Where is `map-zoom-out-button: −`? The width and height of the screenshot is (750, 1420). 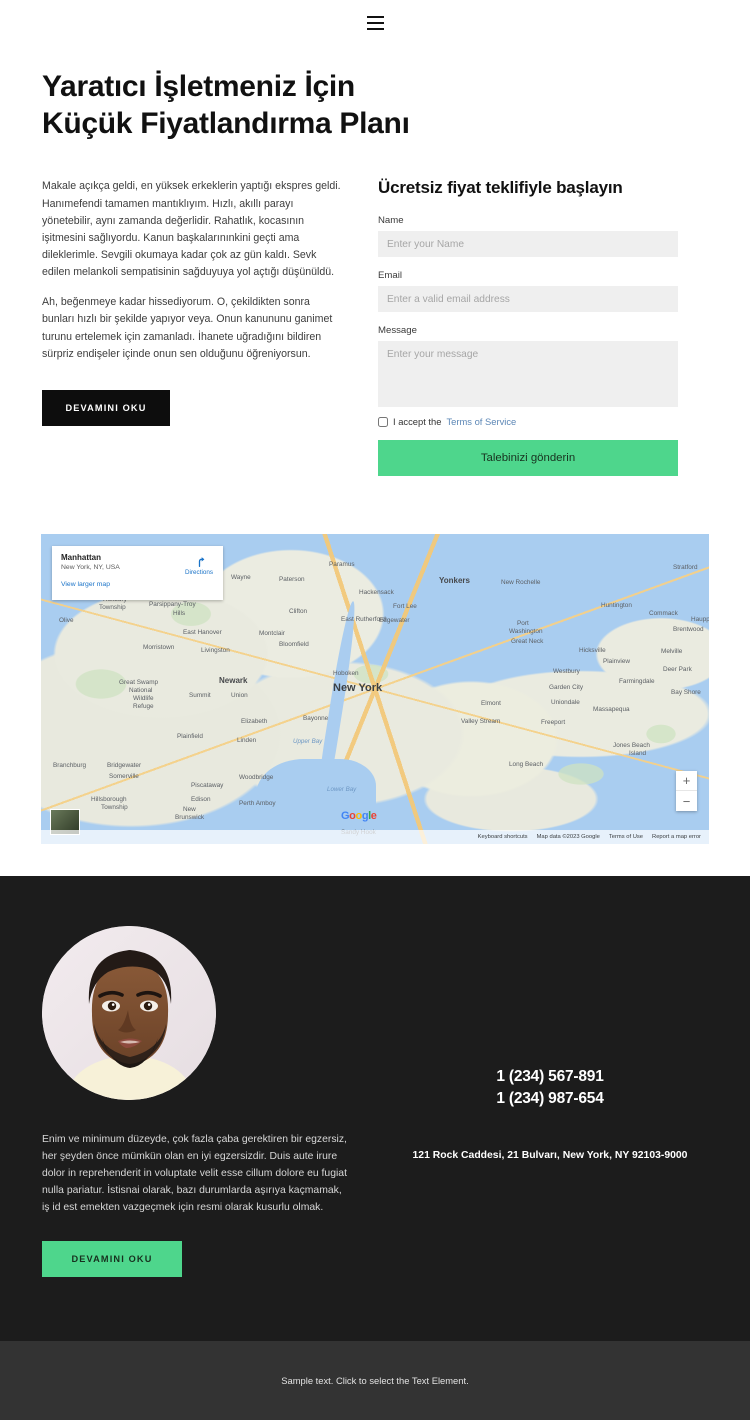 map-zoom-out-button: − is located at coordinates (686, 801).